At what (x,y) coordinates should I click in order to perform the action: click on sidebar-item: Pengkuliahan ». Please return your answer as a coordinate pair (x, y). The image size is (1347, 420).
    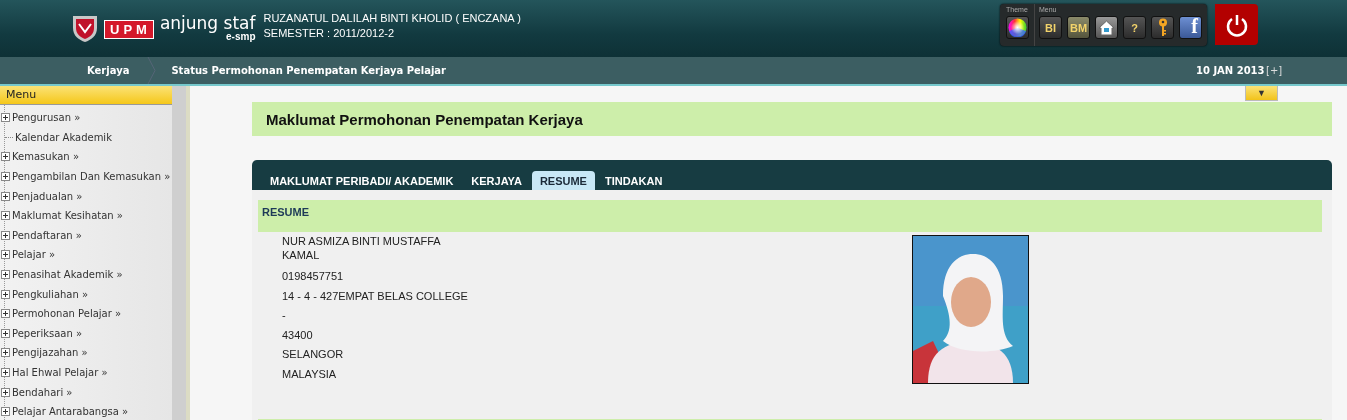
    Looking at the image, I should click on (50, 294).